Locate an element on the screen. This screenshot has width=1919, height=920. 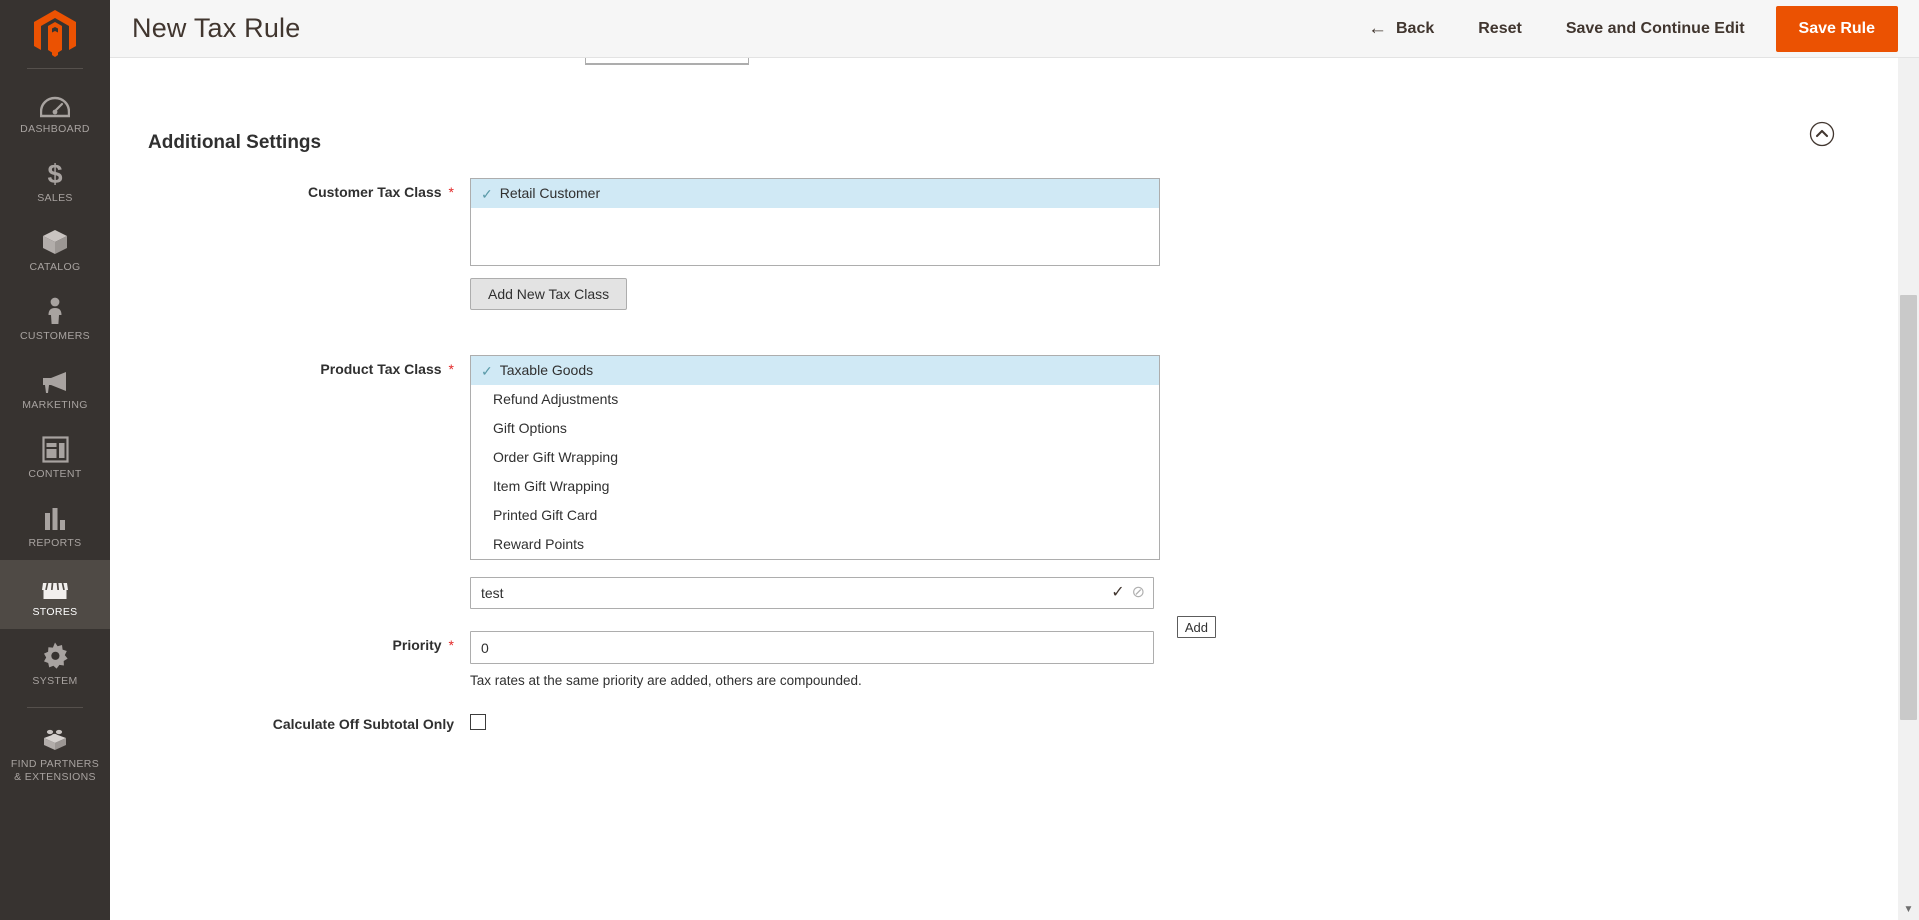
sidebar-item-find-partners: Find Partners & Extensions is located at coordinates (55, 753).